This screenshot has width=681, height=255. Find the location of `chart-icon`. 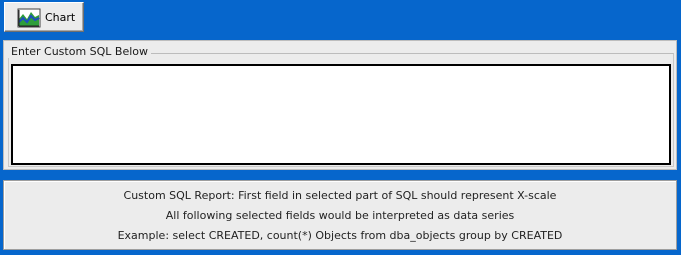

chart-icon is located at coordinates (29, 18).